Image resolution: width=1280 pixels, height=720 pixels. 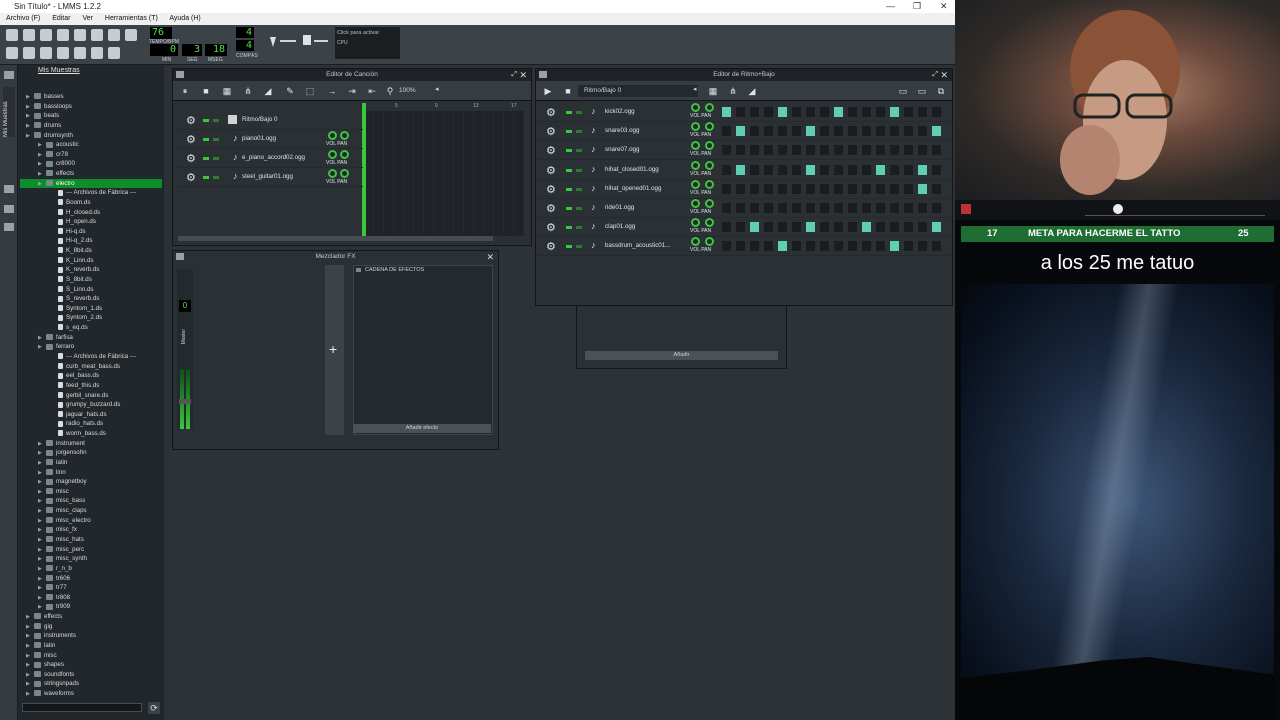 What do you see at coordinates (367, 43) in the screenshot?
I see `cpu-meter: Click para activar CPU` at bounding box center [367, 43].